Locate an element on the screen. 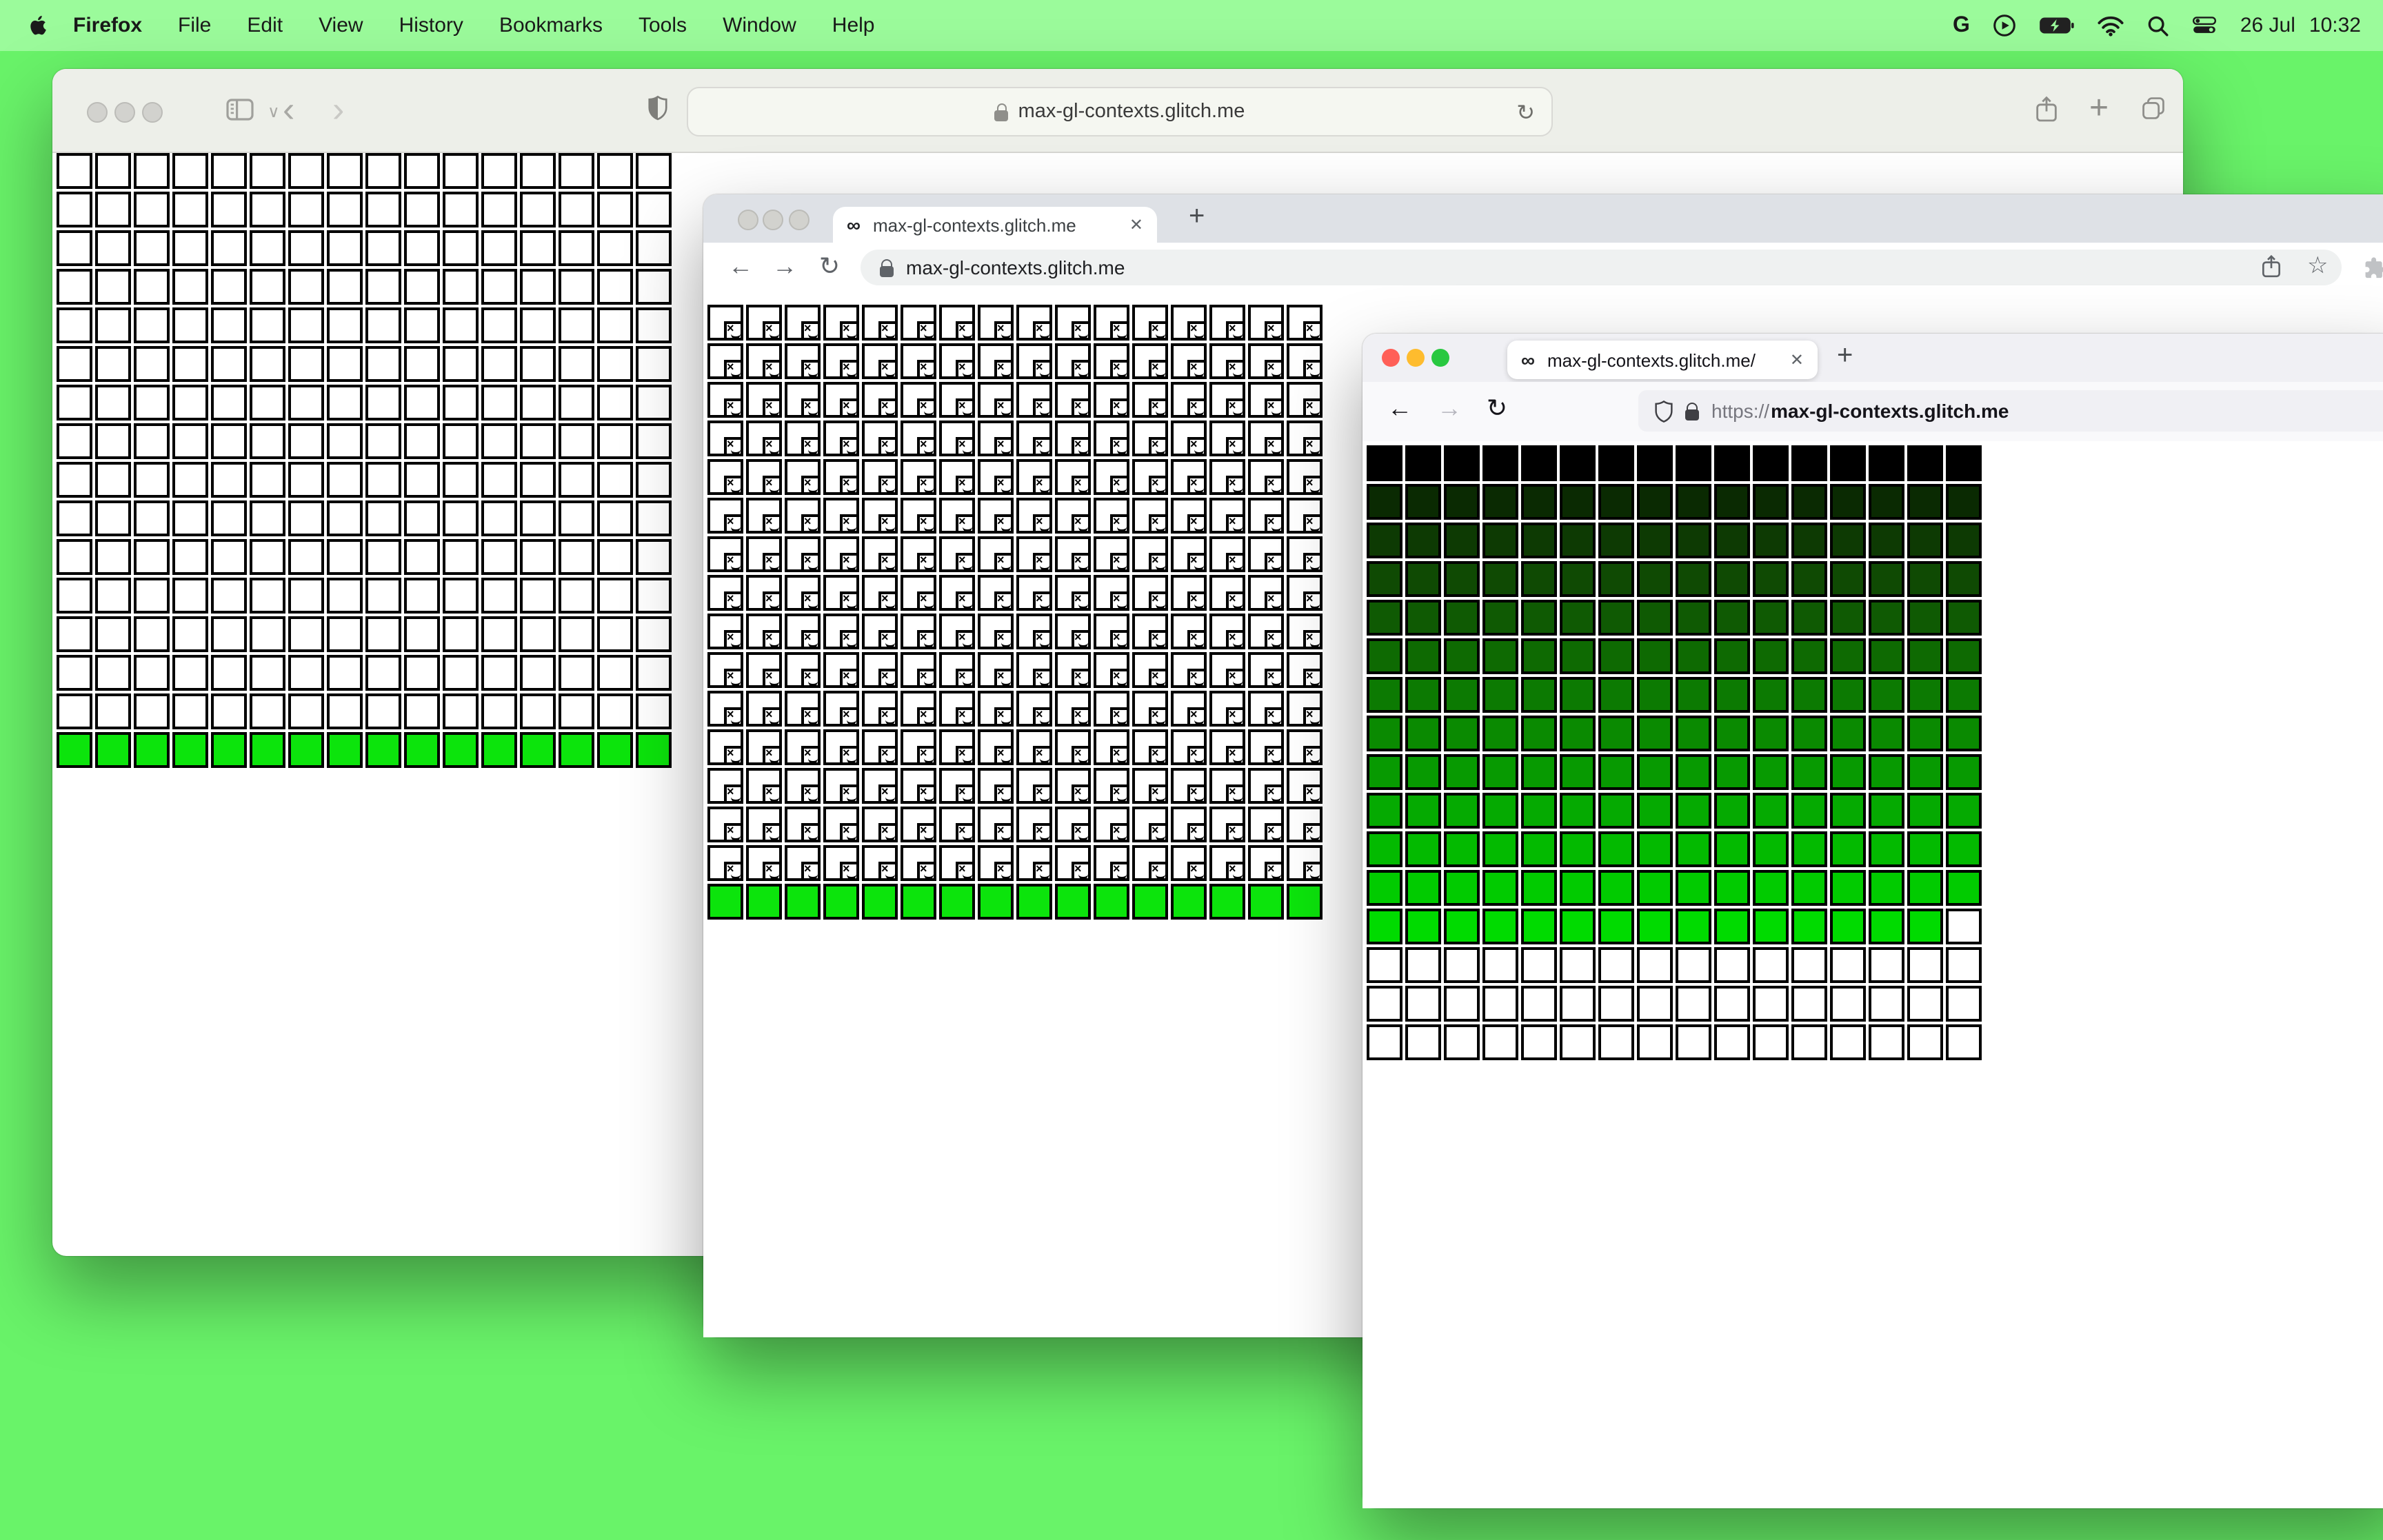  new-tab-icon: + is located at coordinates (2099, 109).